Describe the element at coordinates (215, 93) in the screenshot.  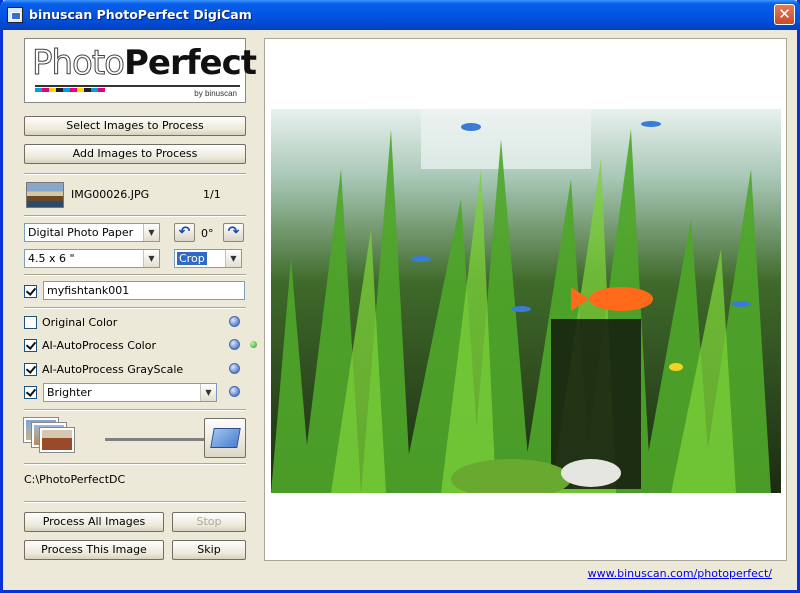
I see `logo-tagline: by binuscan` at that location.